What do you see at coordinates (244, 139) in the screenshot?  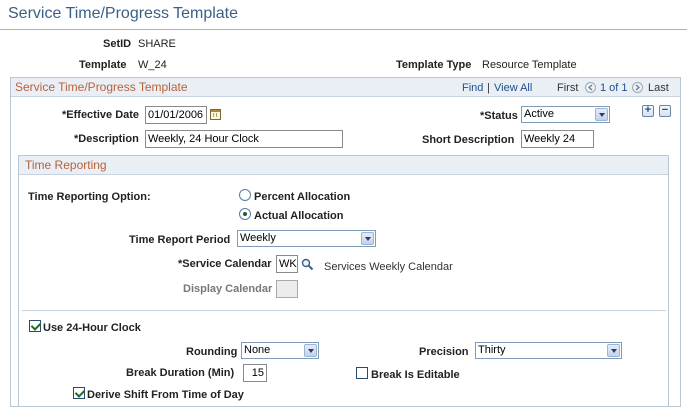 I see `description-input: Weekly, 24 Hour Clock` at bounding box center [244, 139].